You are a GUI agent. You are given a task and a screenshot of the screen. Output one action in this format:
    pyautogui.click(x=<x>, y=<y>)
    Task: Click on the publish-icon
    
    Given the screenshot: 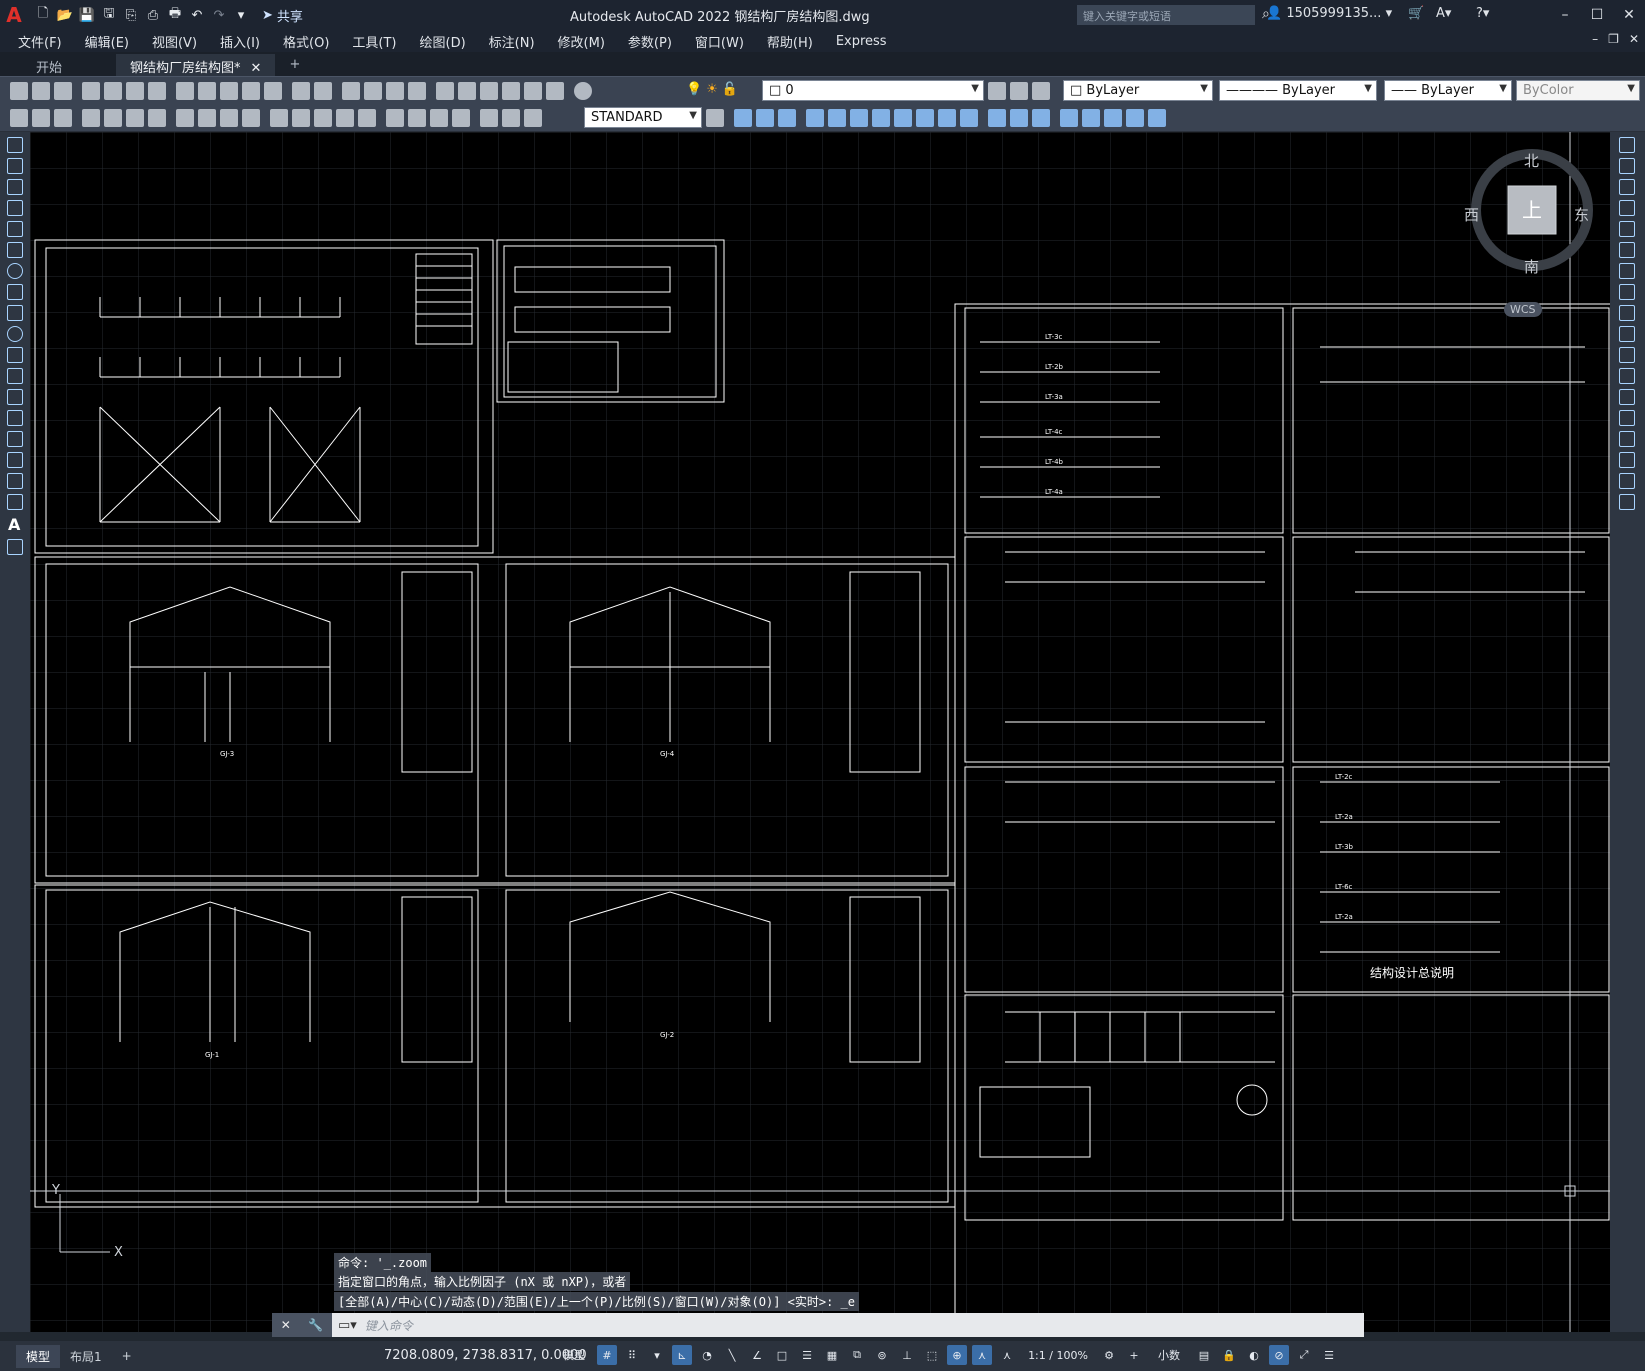 What is the action you would take?
    pyautogui.click(x=135, y=91)
    